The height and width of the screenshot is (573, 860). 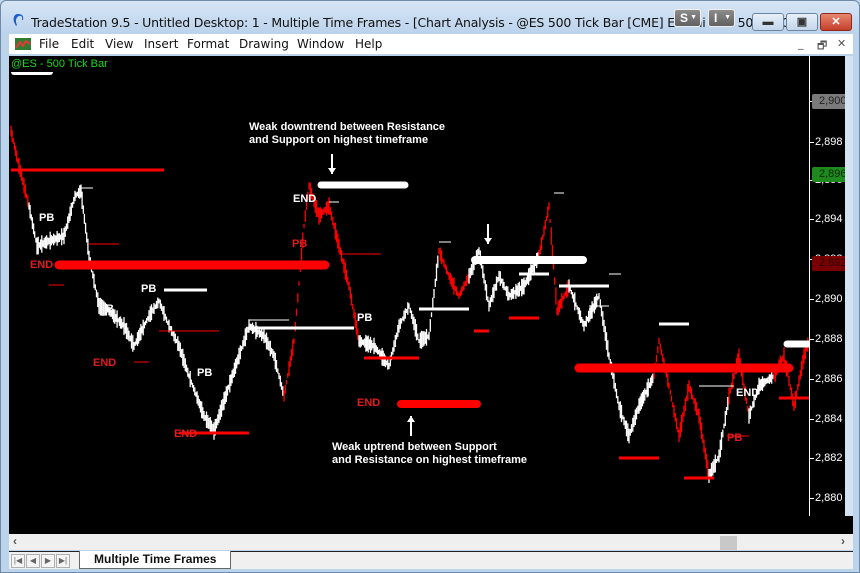 What do you see at coordinates (264, 44) in the screenshot?
I see `menu-drawing: Drawing` at bounding box center [264, 44].